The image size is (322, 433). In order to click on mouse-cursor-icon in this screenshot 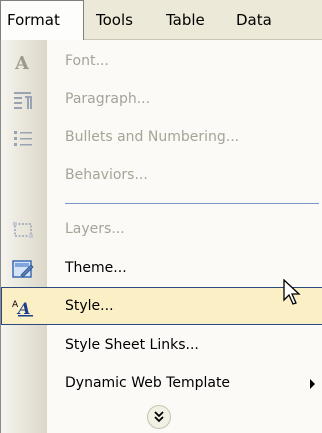, I will do `click(292, 292)`.